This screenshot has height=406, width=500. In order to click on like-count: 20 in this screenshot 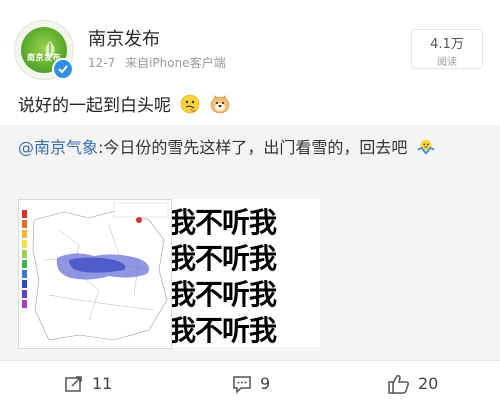, I will do `click(428, 383)`.